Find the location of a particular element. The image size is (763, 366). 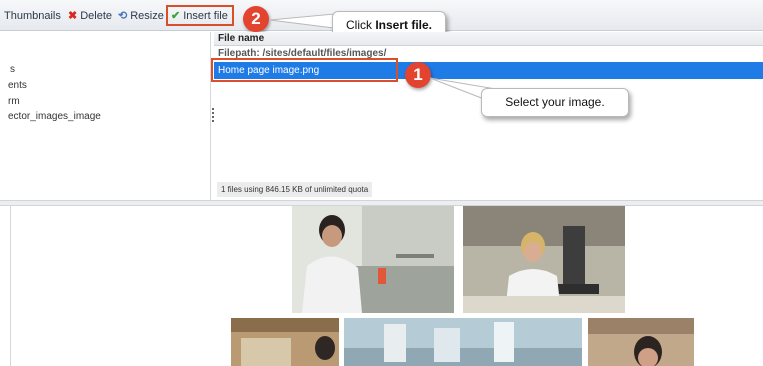

tree-item: s is located at coordinates (12, 69).